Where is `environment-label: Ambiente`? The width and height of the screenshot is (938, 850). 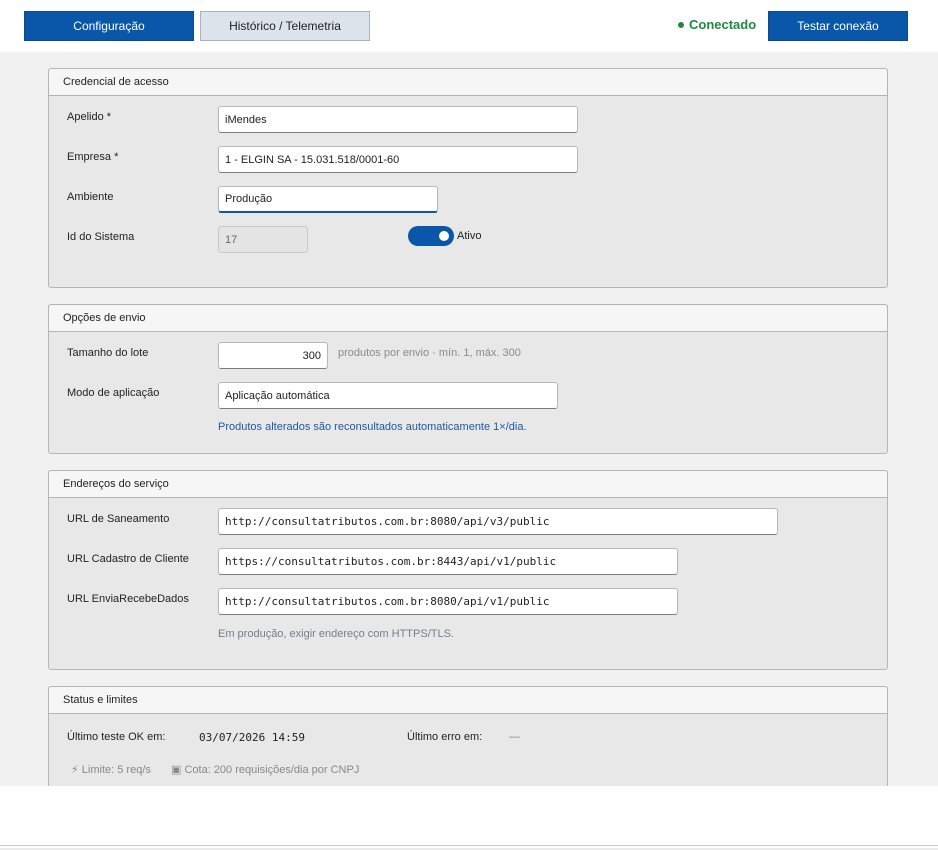 environment-label: Ambiente is located at coordinates (90, 197).